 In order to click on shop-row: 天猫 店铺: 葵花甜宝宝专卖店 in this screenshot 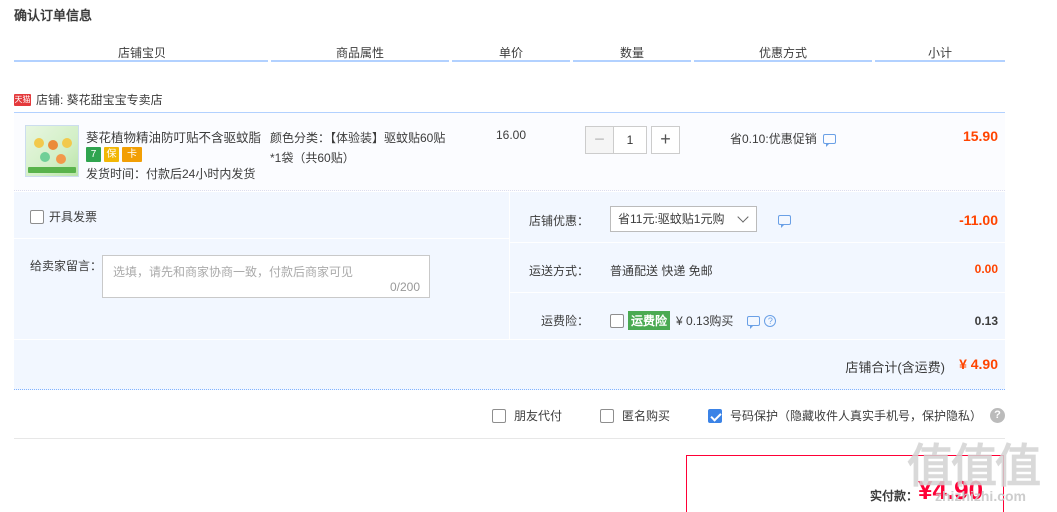, I will do `click(88, 99)`.